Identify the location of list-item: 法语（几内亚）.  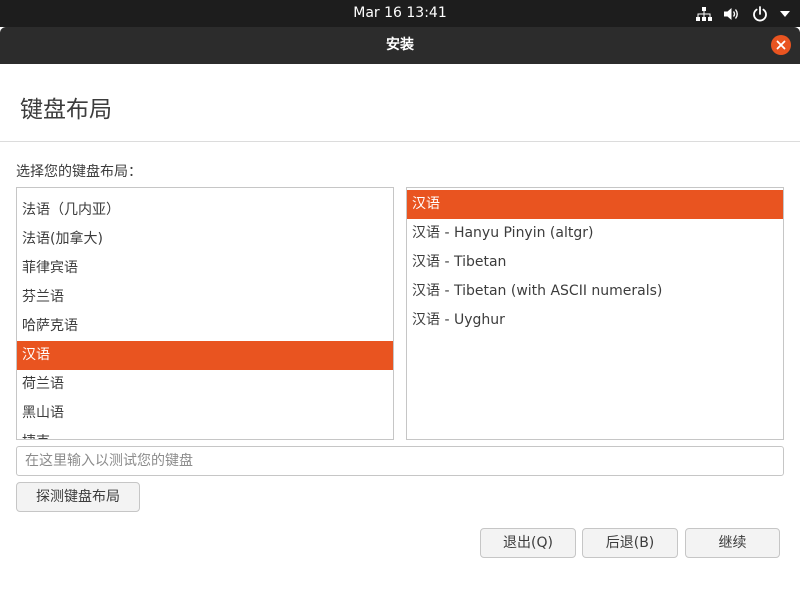
(205, 210).